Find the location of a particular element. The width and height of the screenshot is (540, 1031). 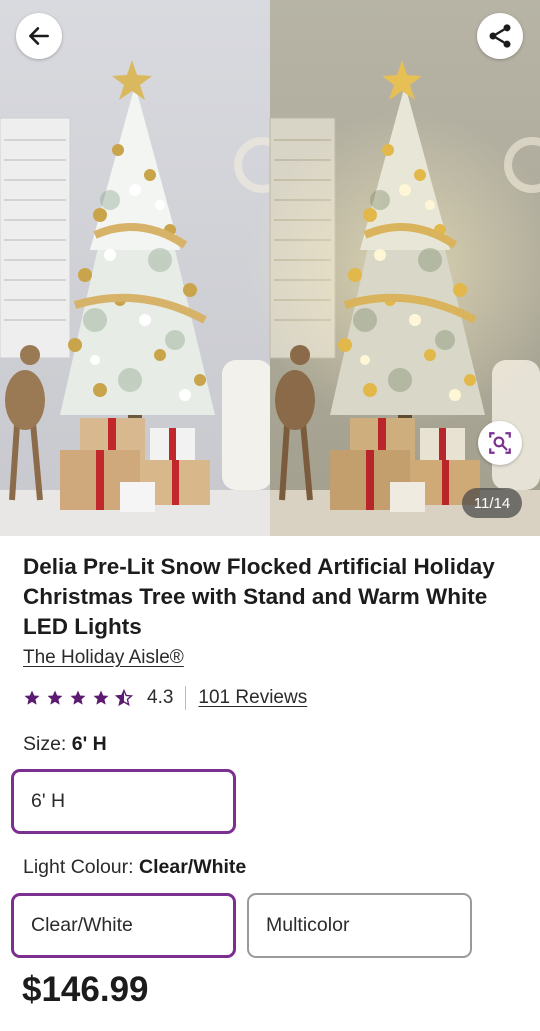

light-option-label: Multicolor is located at coordinates (308, 925).